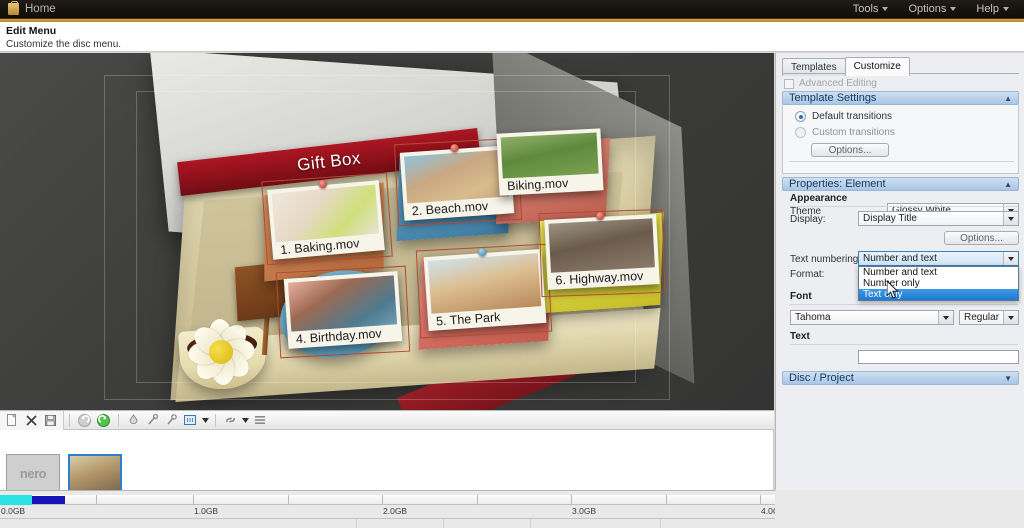 This screenshot has height=528, width=1024. What do you see at coordinates (900, 98) in the screenshot?
I see `template-settings-header: Template Settings ▲` at bounding box center [900, 98].